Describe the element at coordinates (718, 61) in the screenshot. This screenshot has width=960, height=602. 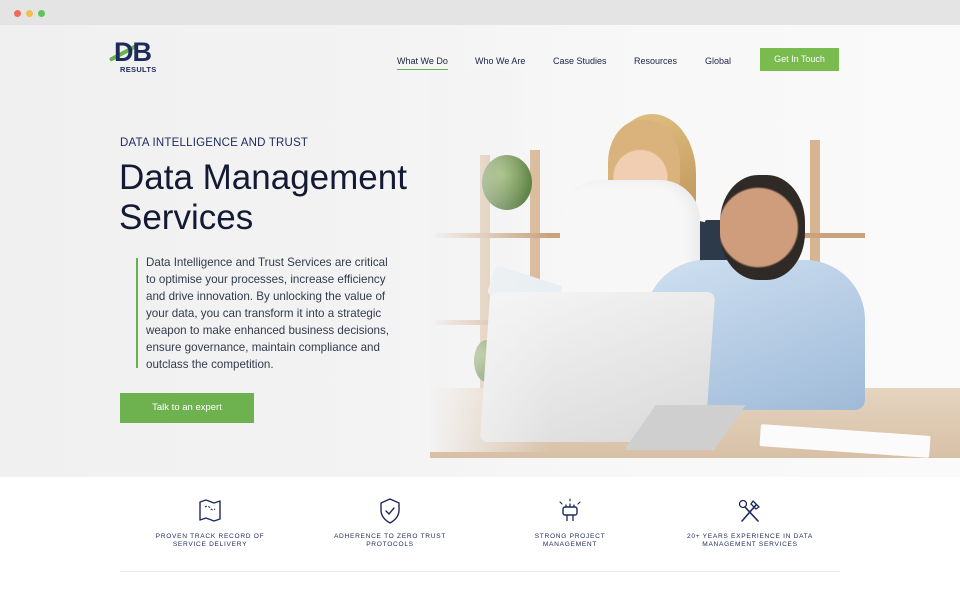
I see `nav-global: Global` at that location.